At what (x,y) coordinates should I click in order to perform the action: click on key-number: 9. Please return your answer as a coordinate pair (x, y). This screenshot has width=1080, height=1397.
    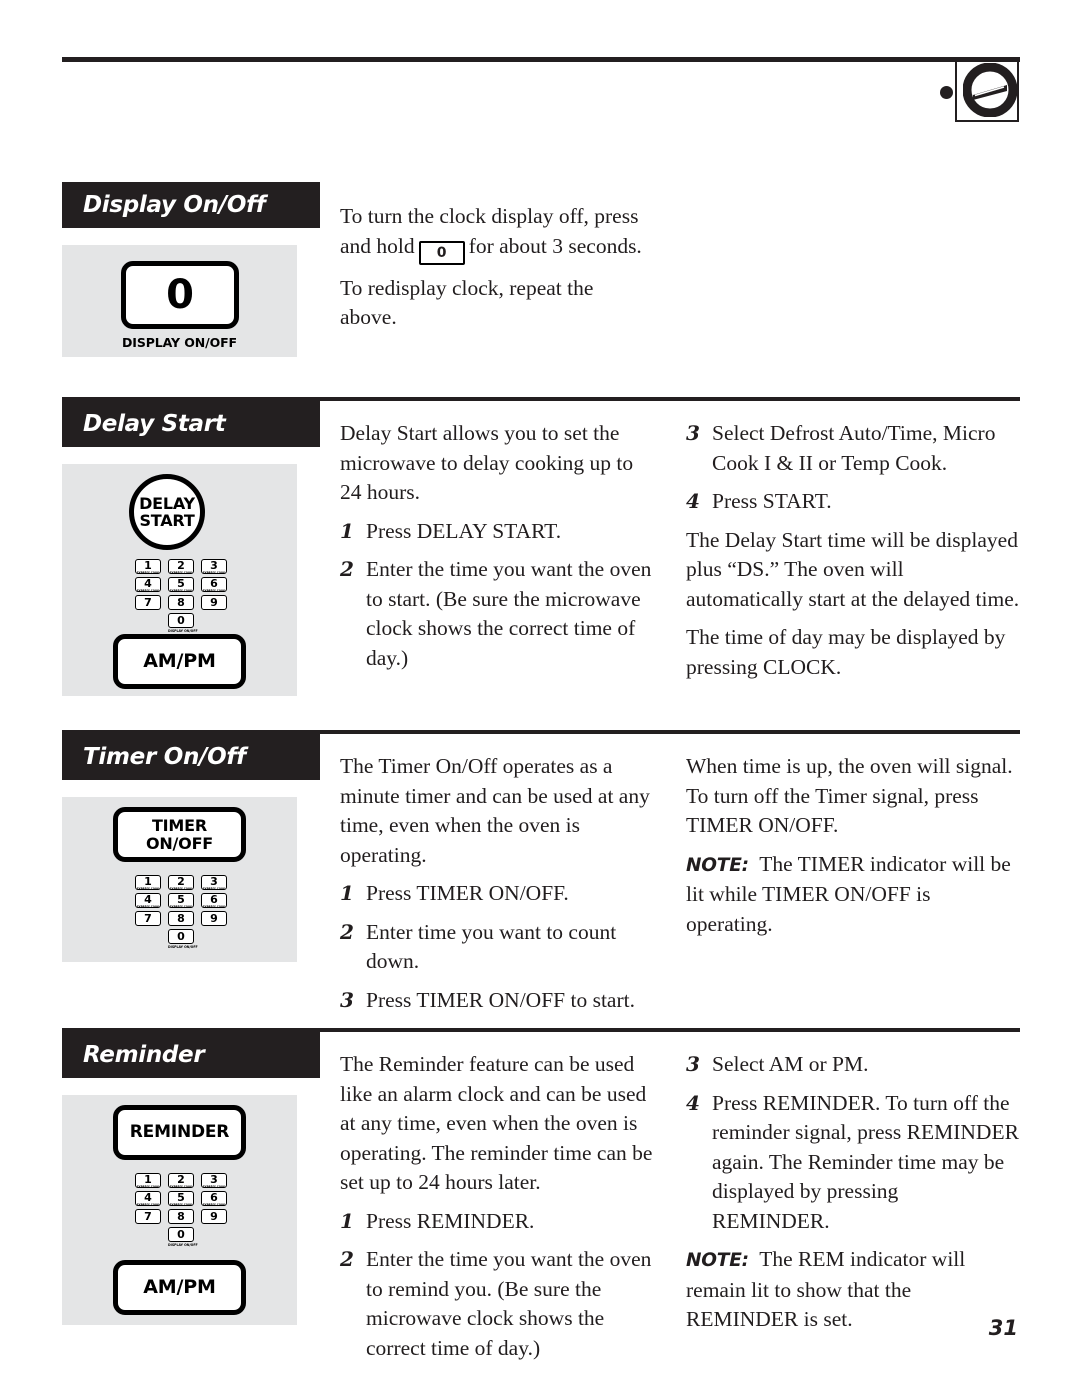
    Looking at the image, I should click on (214, 602).